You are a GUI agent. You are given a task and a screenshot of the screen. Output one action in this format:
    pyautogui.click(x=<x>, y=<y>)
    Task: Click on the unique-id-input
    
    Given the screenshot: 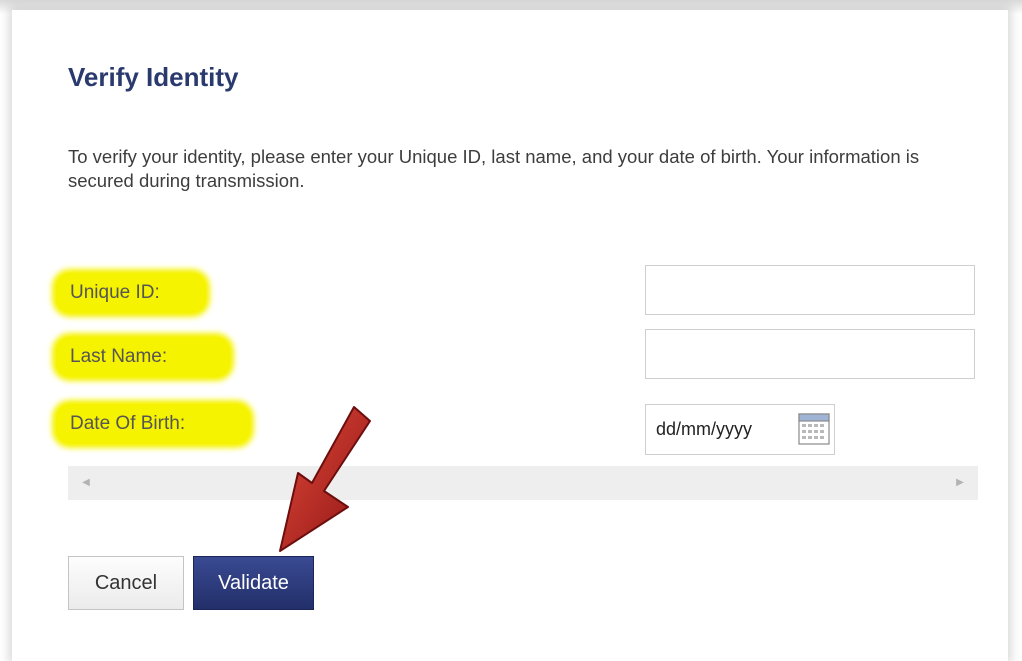 What is the action you would take?
    pyautogui.click(x=810, y=290)
    